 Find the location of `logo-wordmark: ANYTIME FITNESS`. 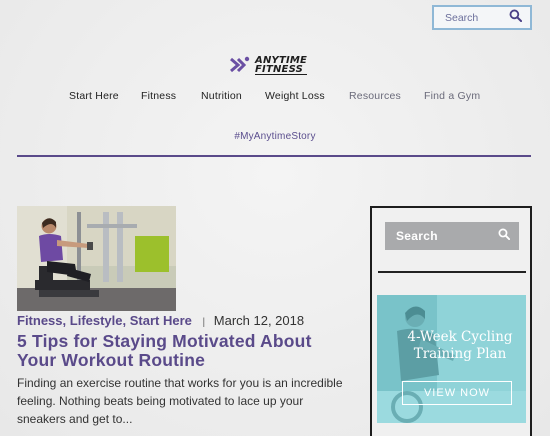

logo-wordmark: ANYTIME FITNESS is located at coordinates (281, 64).